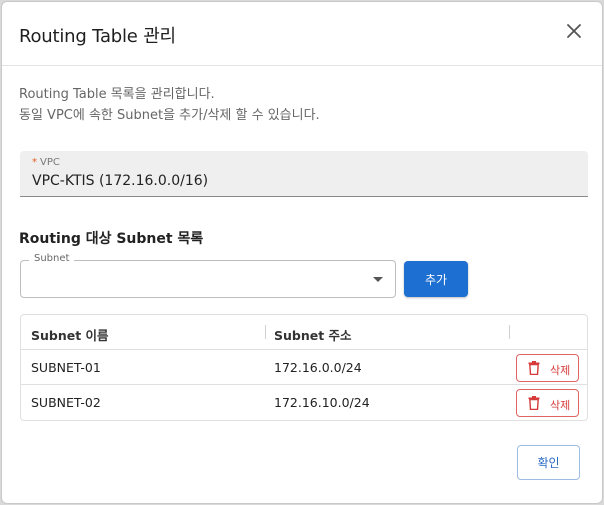 The image size is (604, 505). What do you see at coordinates (436, 279) in the screenshot?
I see `add-subnet-button: 추가` at bounding box center [436, 279].